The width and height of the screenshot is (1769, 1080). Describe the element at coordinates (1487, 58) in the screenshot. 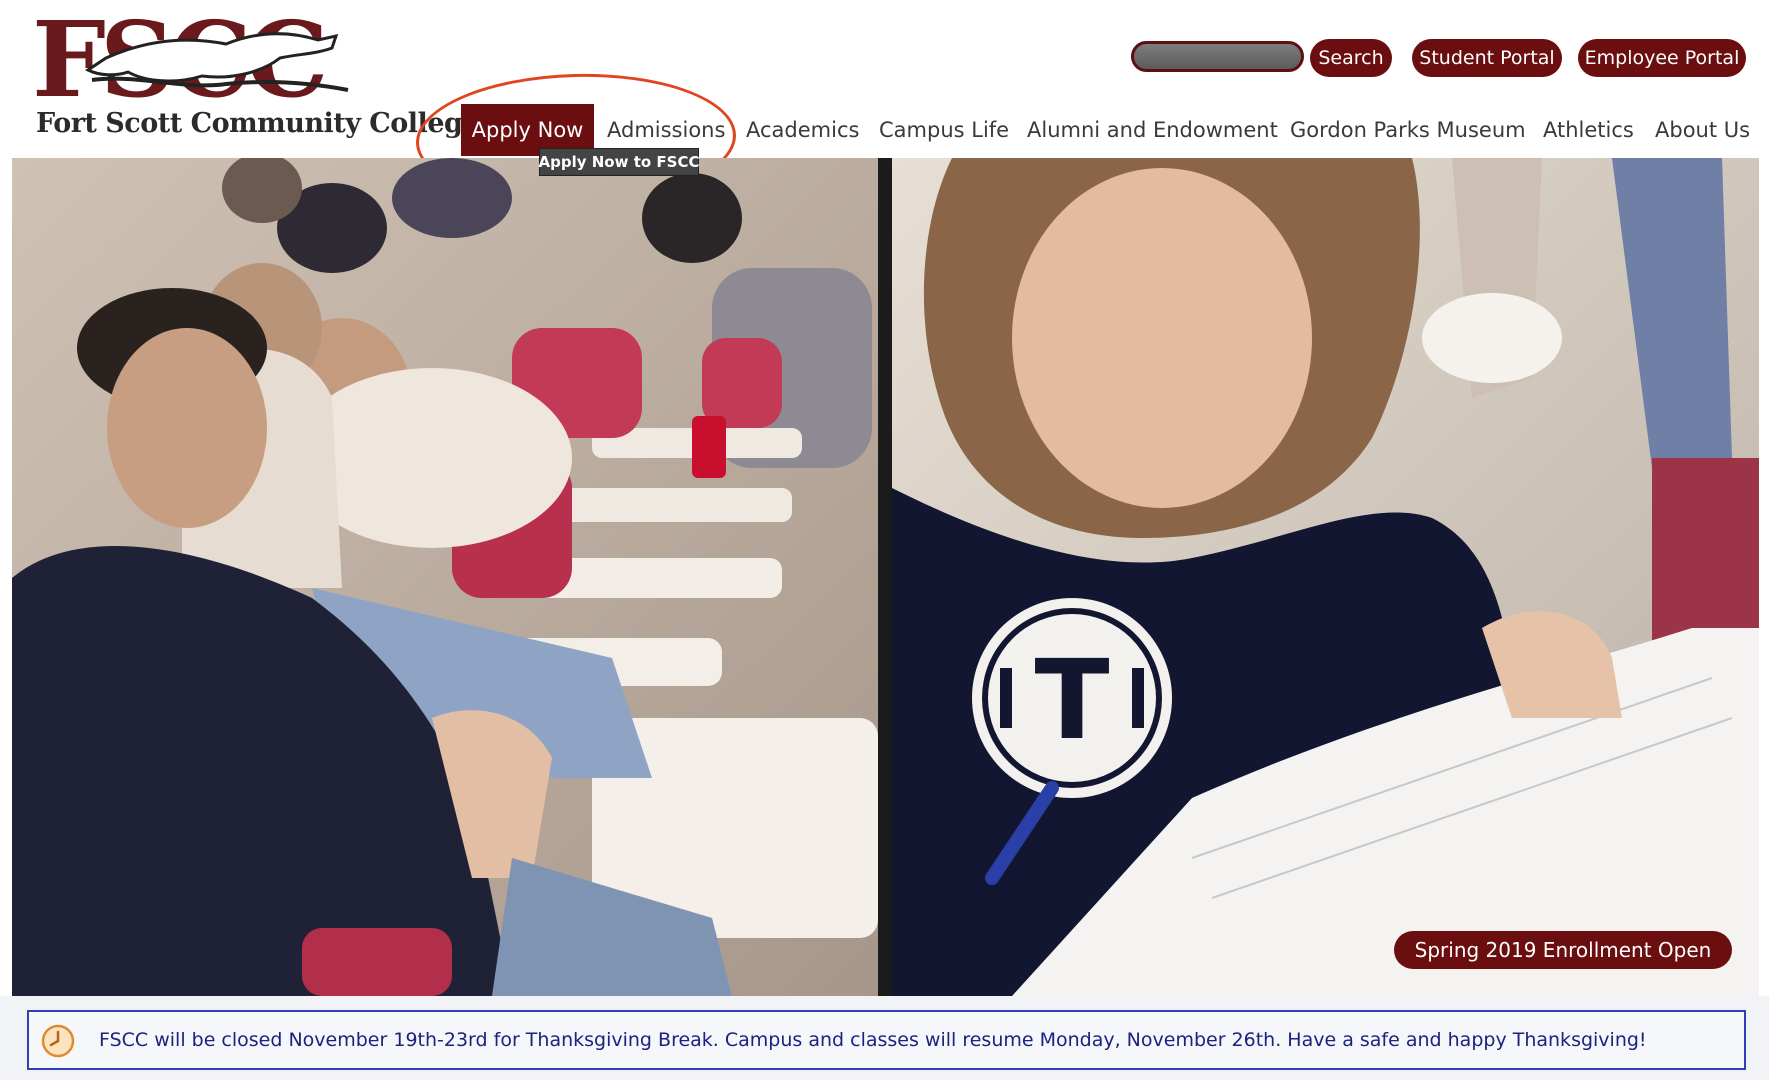

I see `student-portal-button: Student Portal` at that location.